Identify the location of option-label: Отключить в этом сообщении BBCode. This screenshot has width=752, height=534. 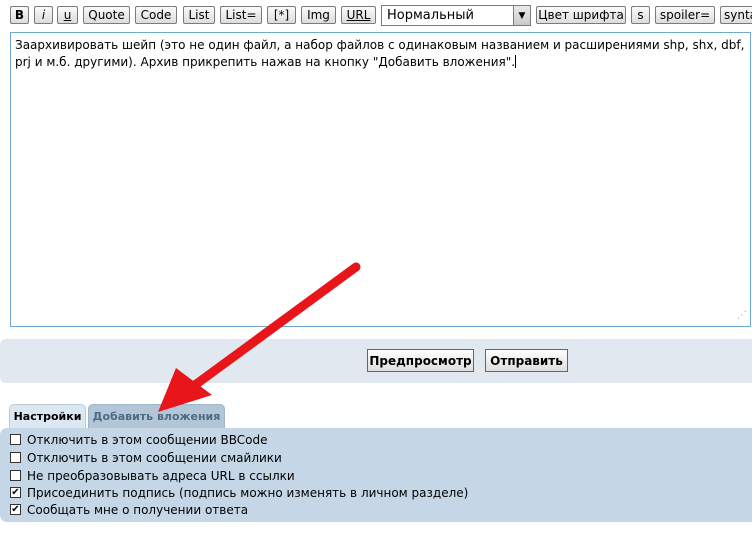
(147, 439).